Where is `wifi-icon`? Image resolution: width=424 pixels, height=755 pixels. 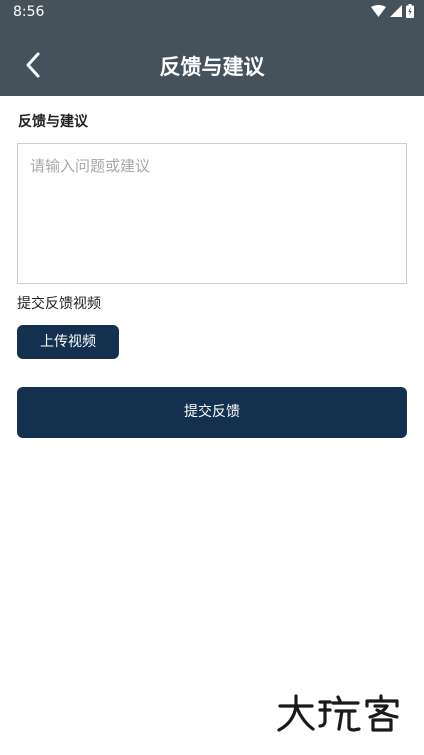
wifi-icon is located at coordinates (378, 11).